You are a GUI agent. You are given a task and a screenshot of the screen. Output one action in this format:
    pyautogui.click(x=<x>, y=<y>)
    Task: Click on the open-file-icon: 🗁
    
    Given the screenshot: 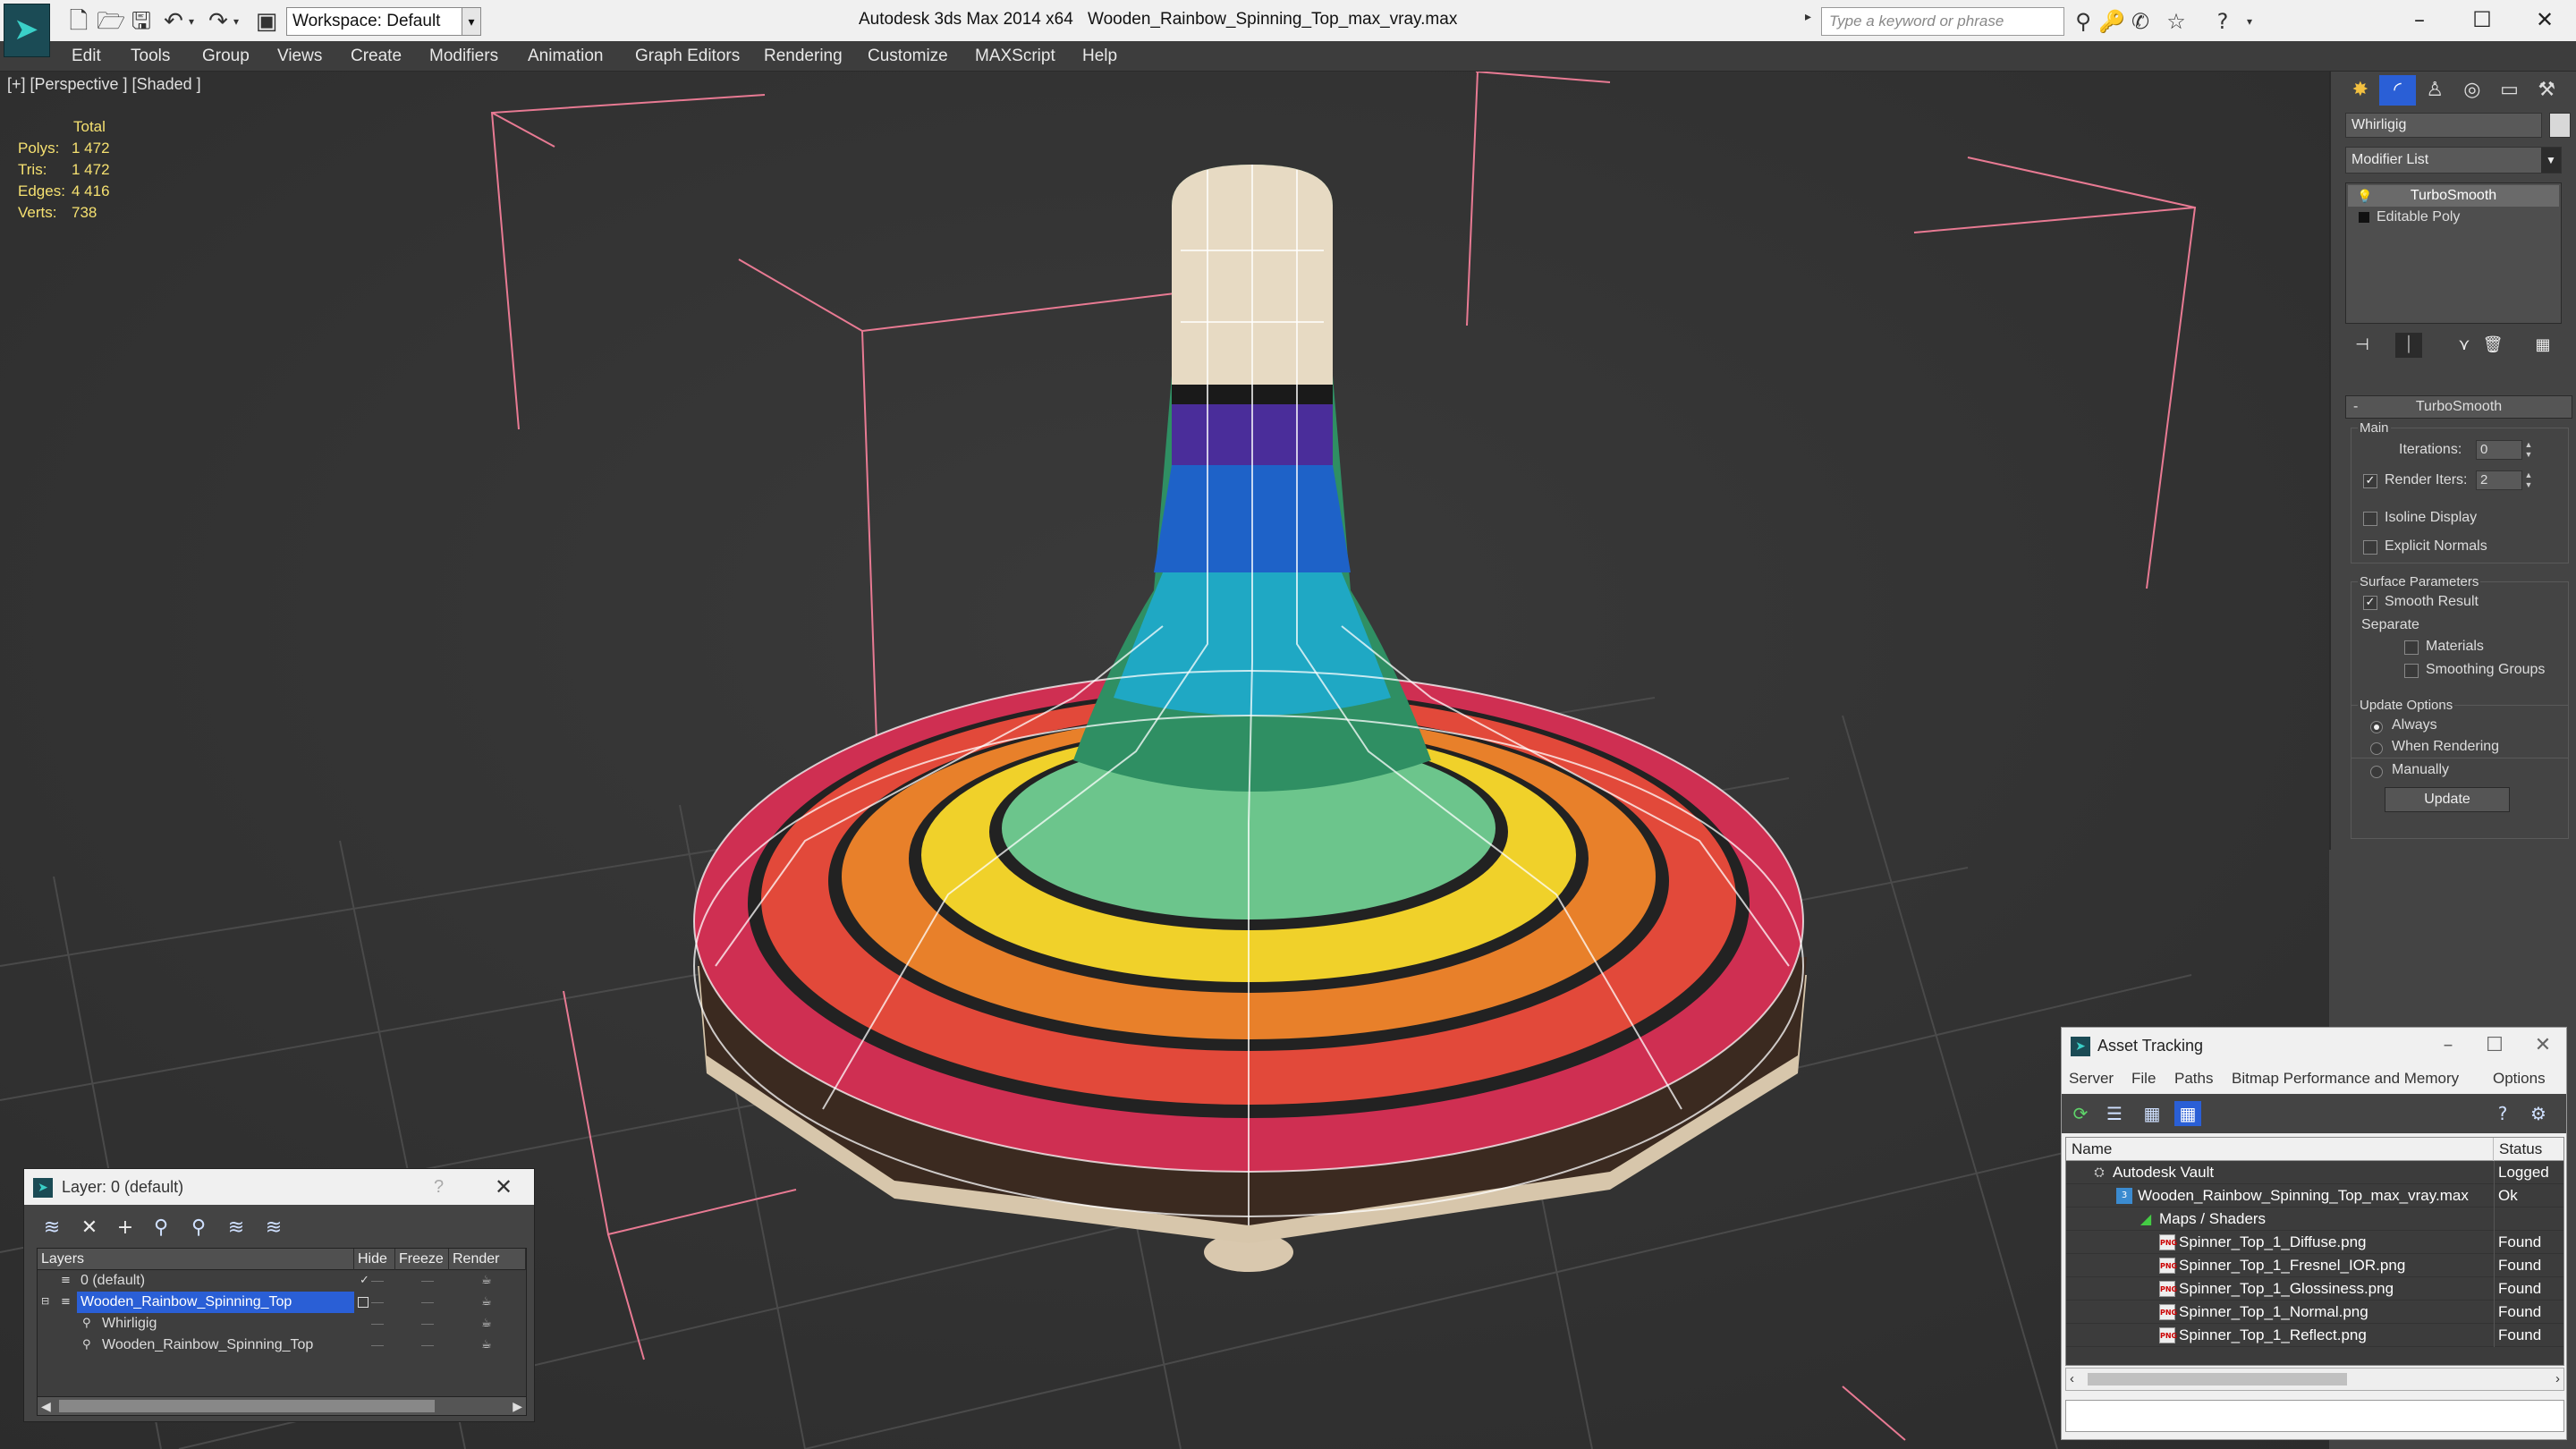 What is the action you would take?
    pyautogui.click(x=111, y=21)
    